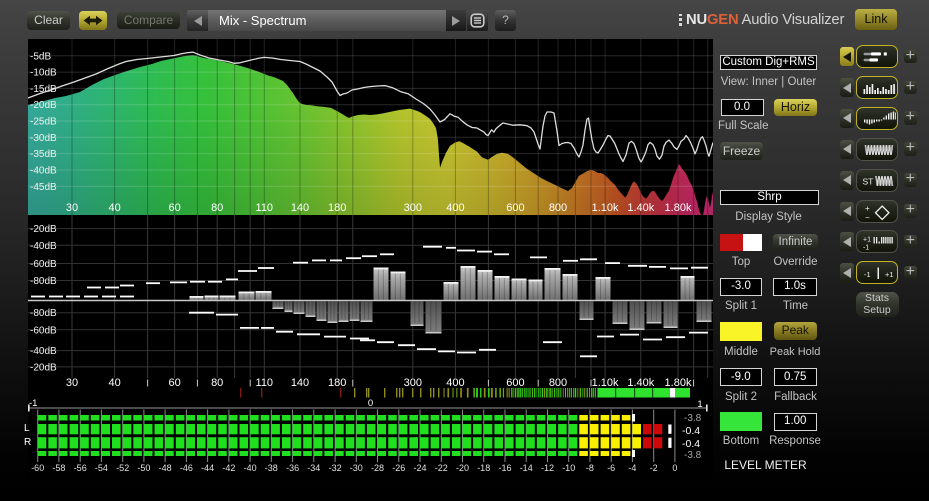 The height and width of the screenshot is (501, 929). Describe the element at coordinates (58, 468) in the screenshot. I see `svg-text: -58` at that location.